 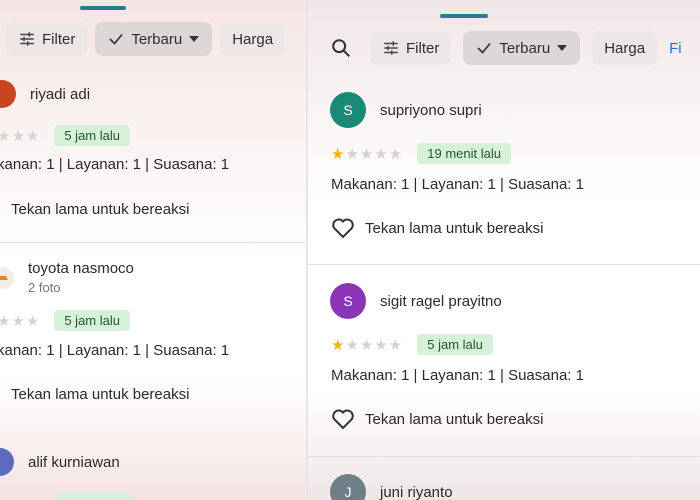 I want to click on reviewer-name: toyota nasmoco, so click(x=81, y=268).